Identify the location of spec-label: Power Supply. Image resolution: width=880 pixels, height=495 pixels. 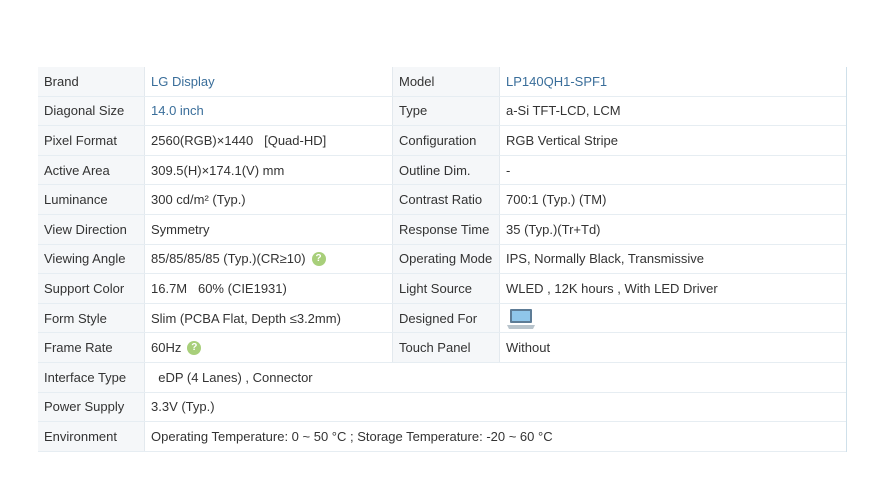
(91, 407).